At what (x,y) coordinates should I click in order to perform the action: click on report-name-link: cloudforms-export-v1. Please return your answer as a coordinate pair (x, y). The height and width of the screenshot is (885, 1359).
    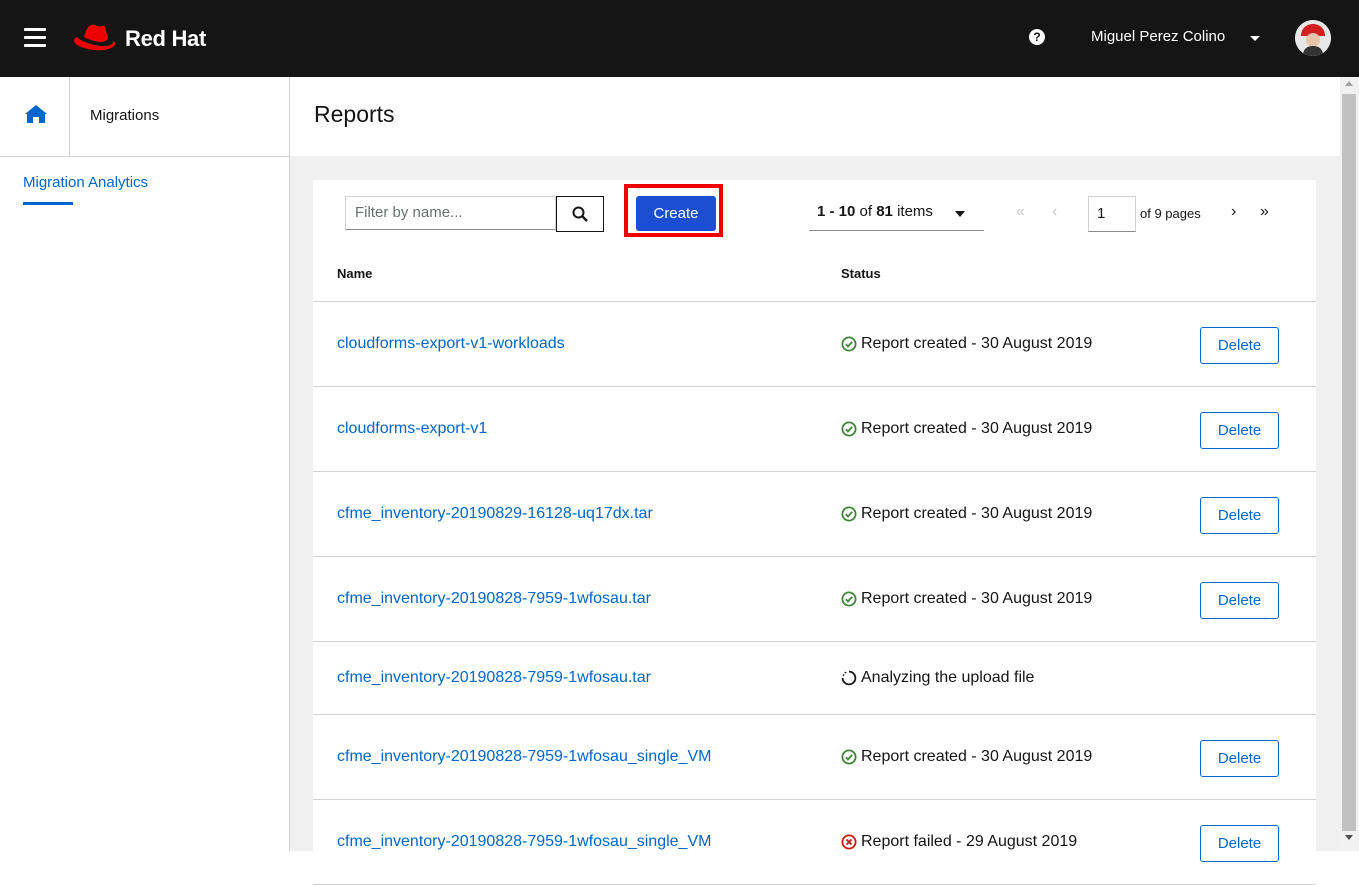
    Looking at the image, I should click on (412, 429).